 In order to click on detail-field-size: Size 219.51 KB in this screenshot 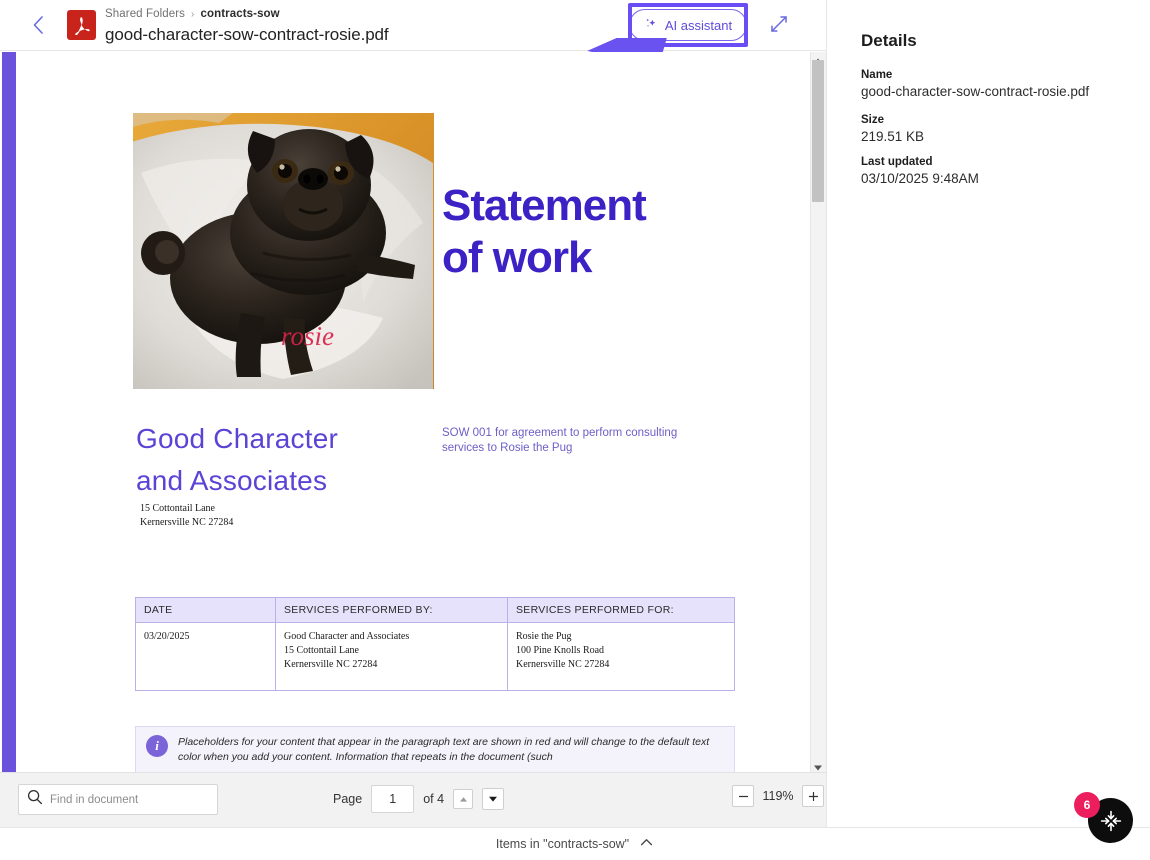, I will do `click(992, 129)`.